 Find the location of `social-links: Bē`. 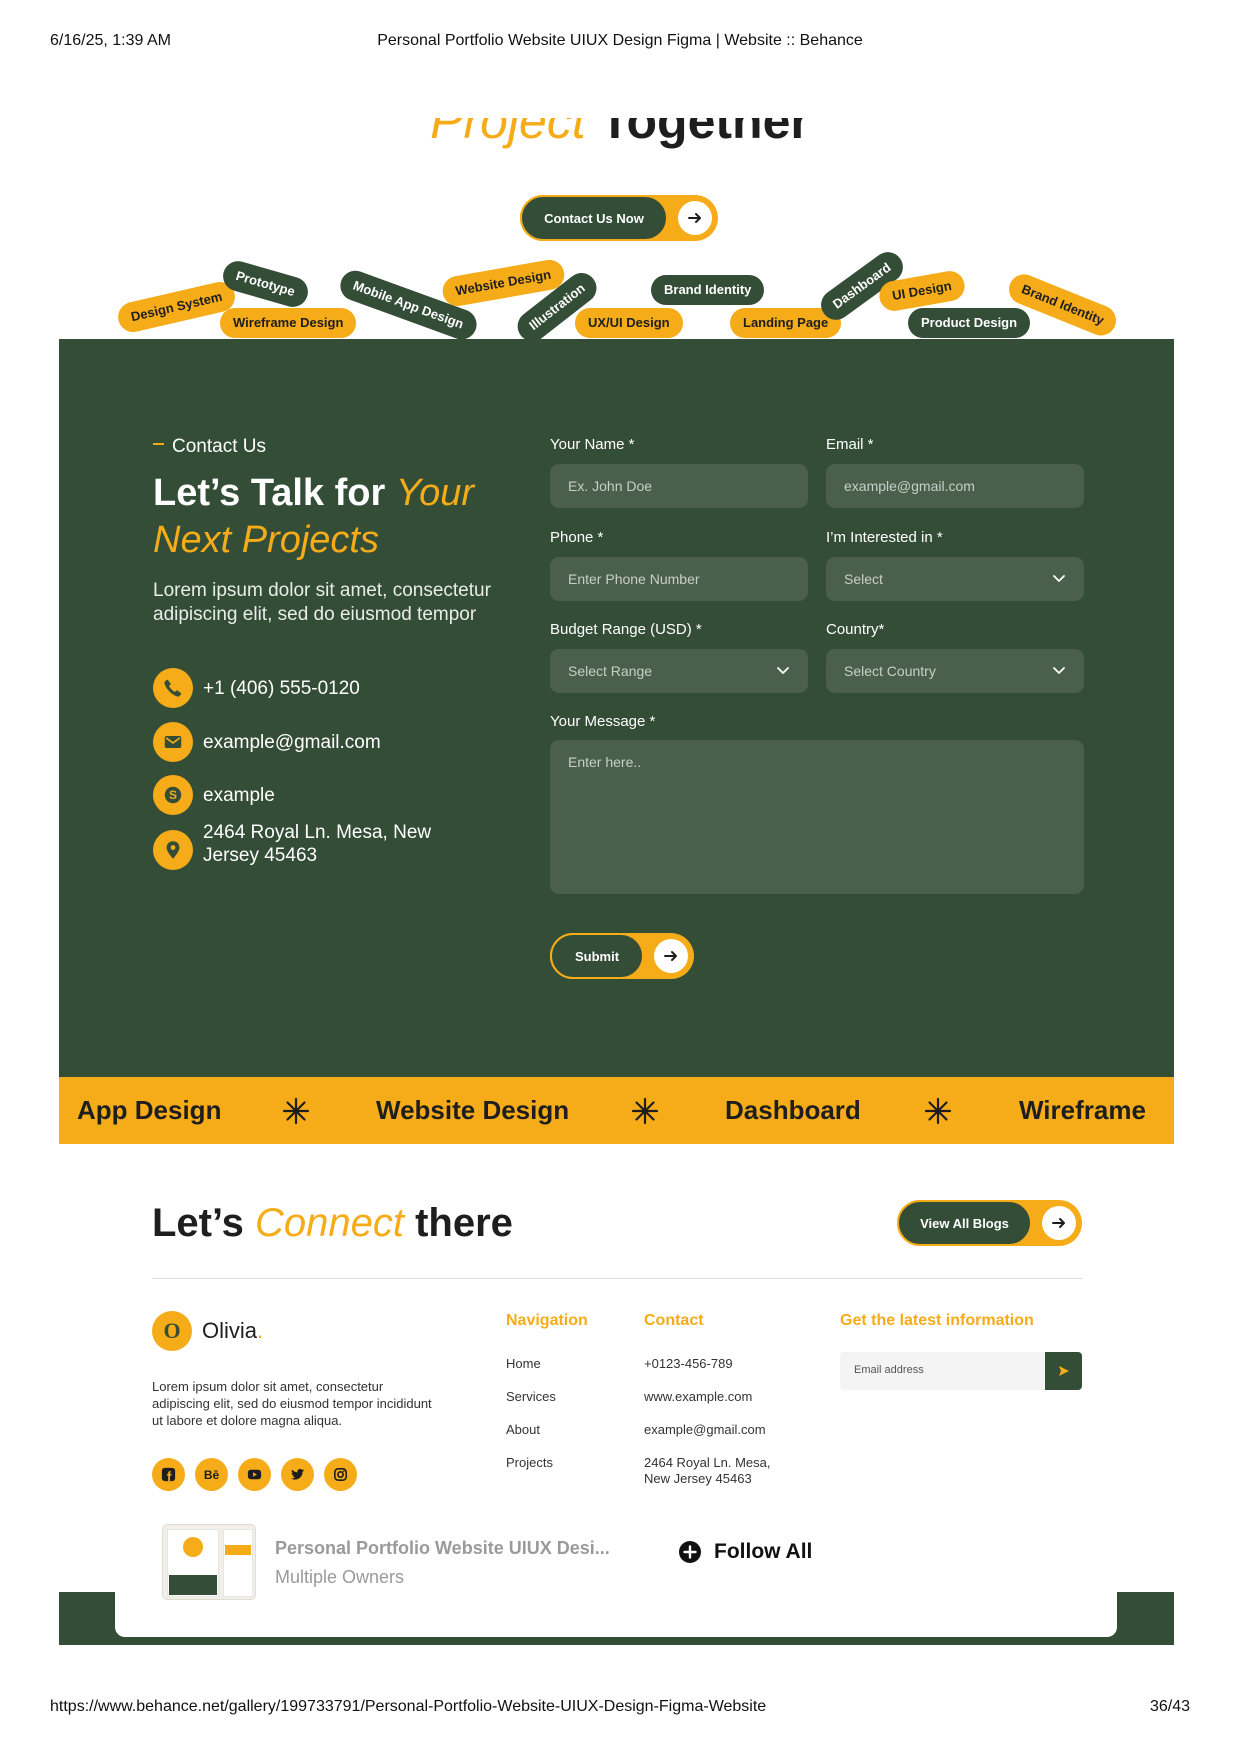

social-links: Bē is located at coordinates (259, 1474).